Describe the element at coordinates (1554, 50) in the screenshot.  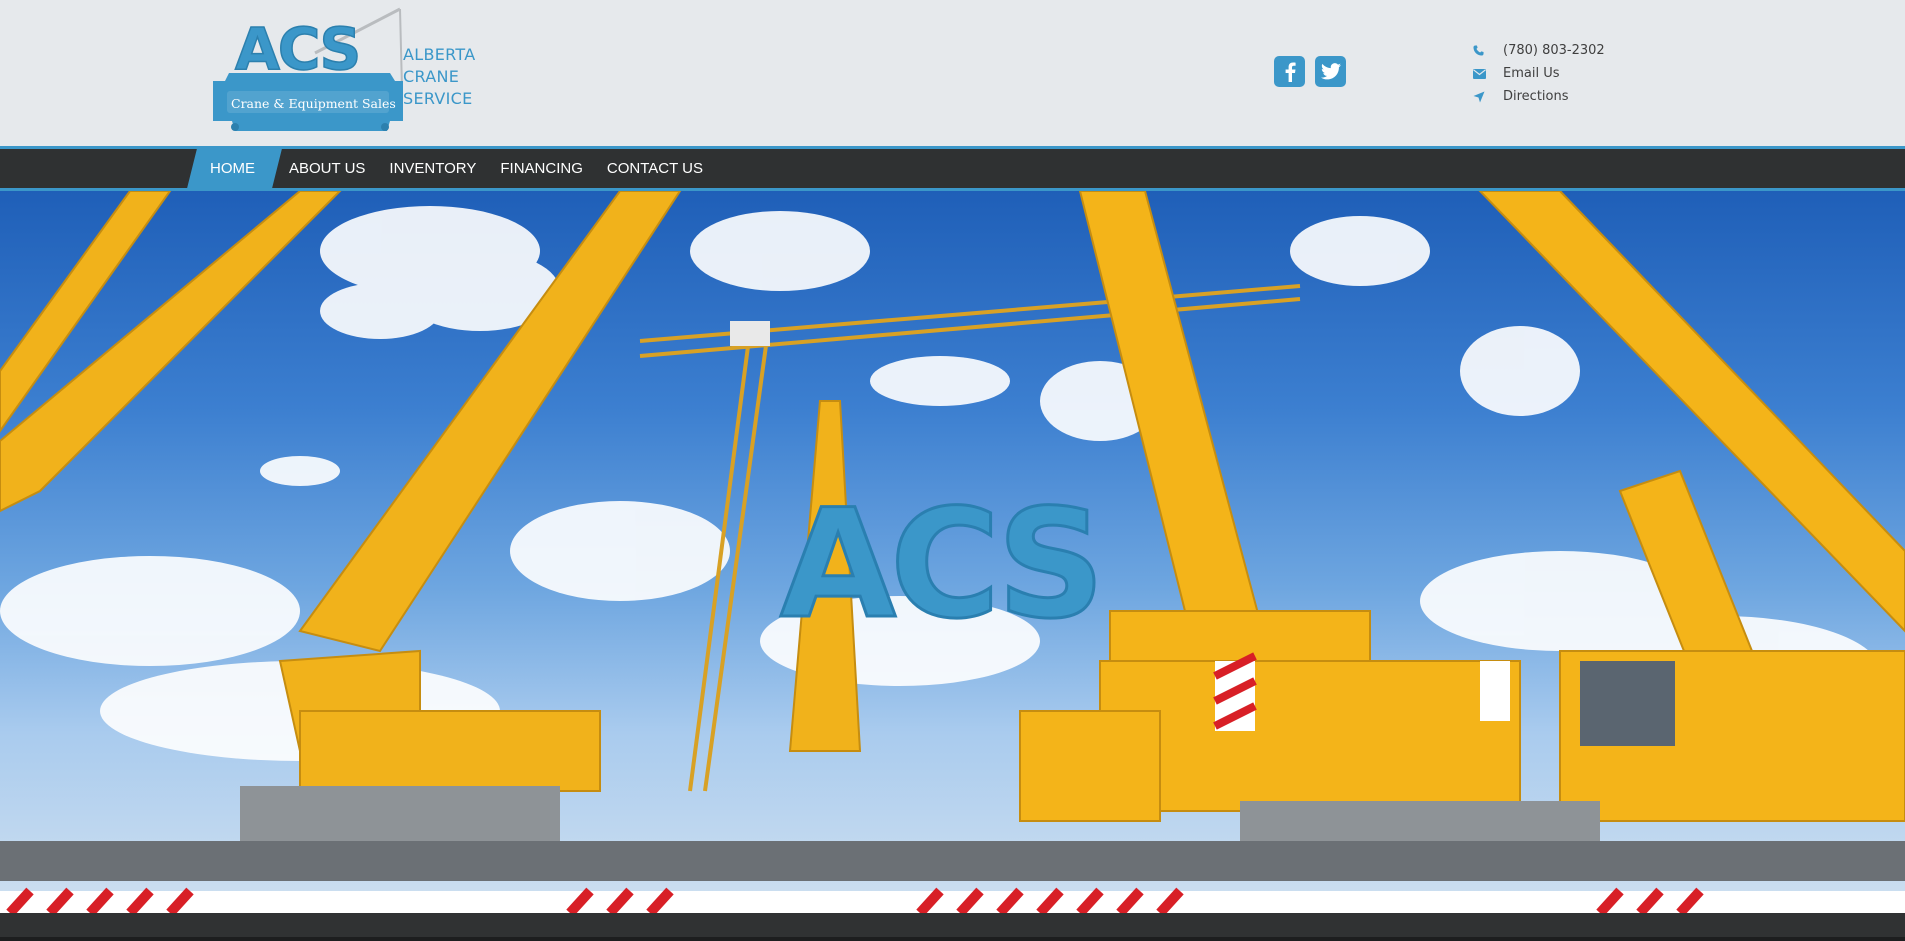
I see `phone-number: (780) 803-2302` at that location.